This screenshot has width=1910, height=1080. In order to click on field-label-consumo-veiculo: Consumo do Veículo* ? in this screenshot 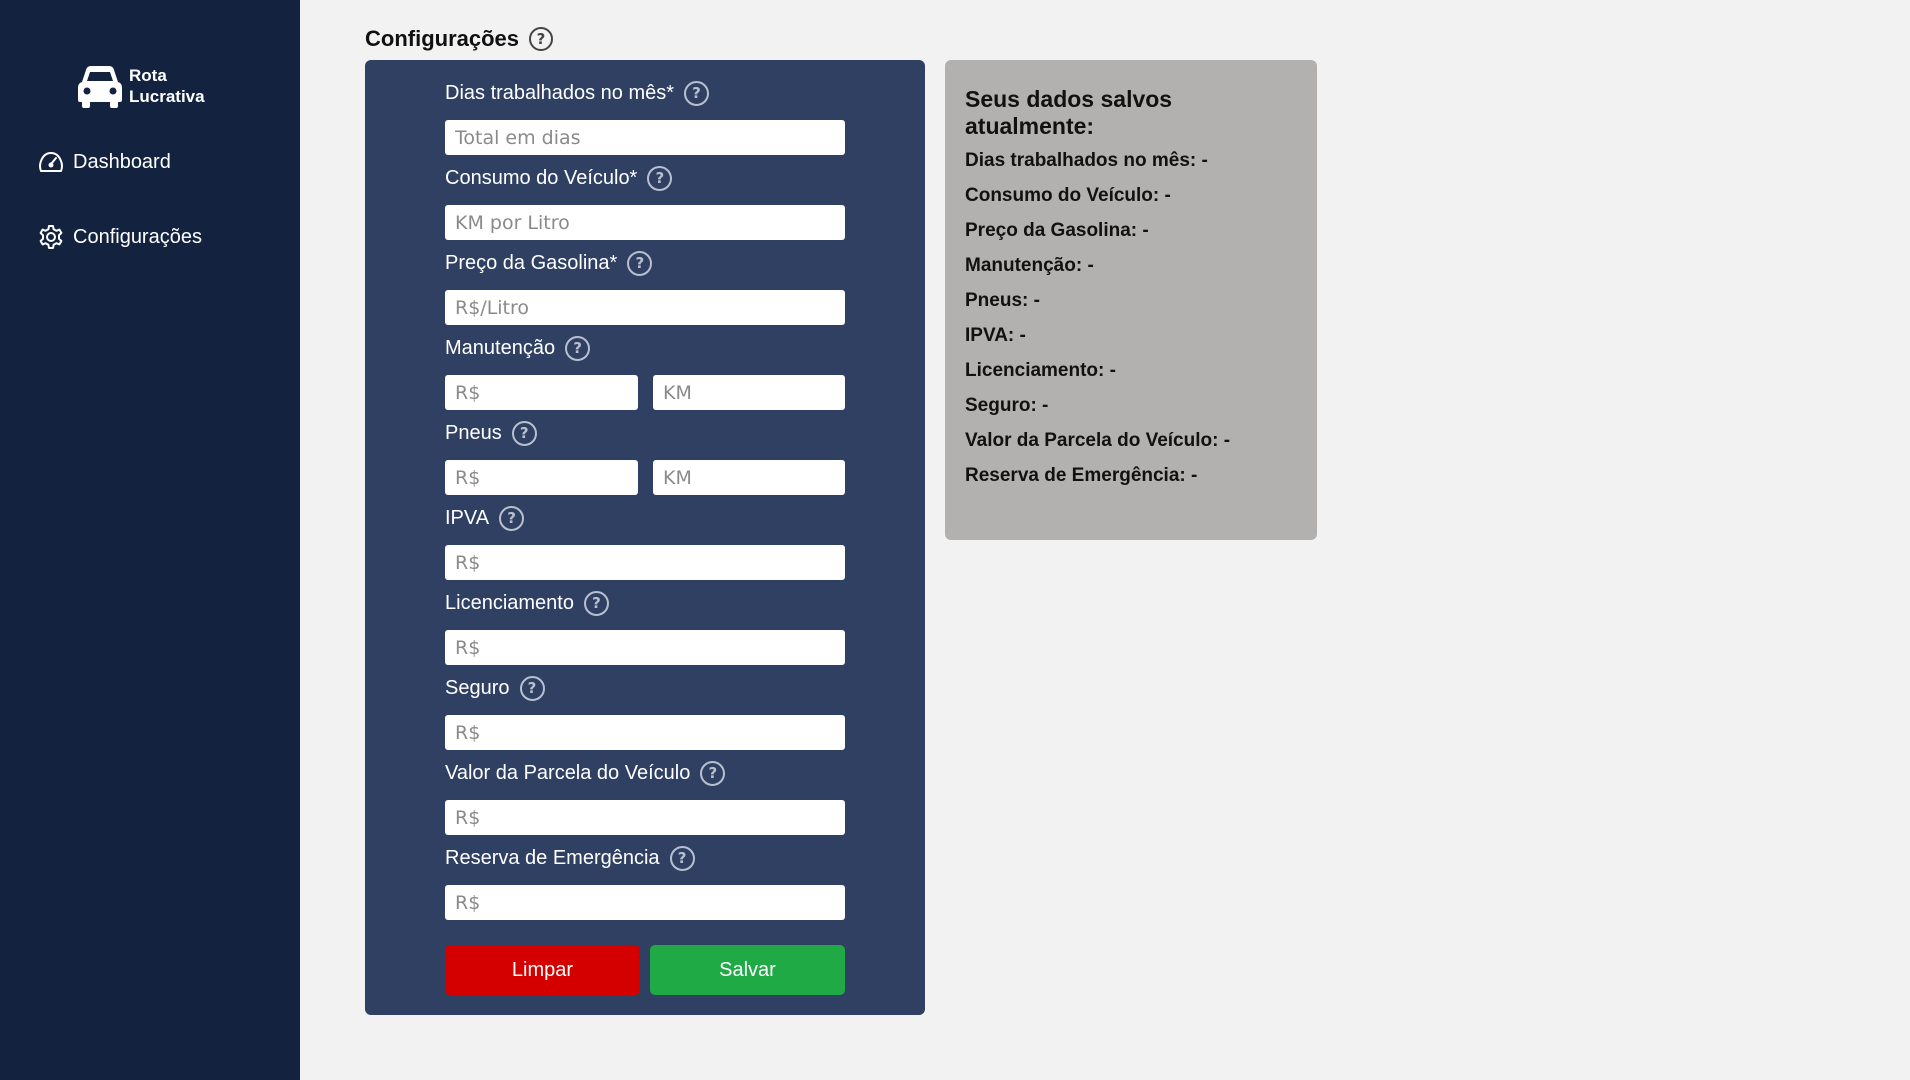, I will do `click(559, 178)`.